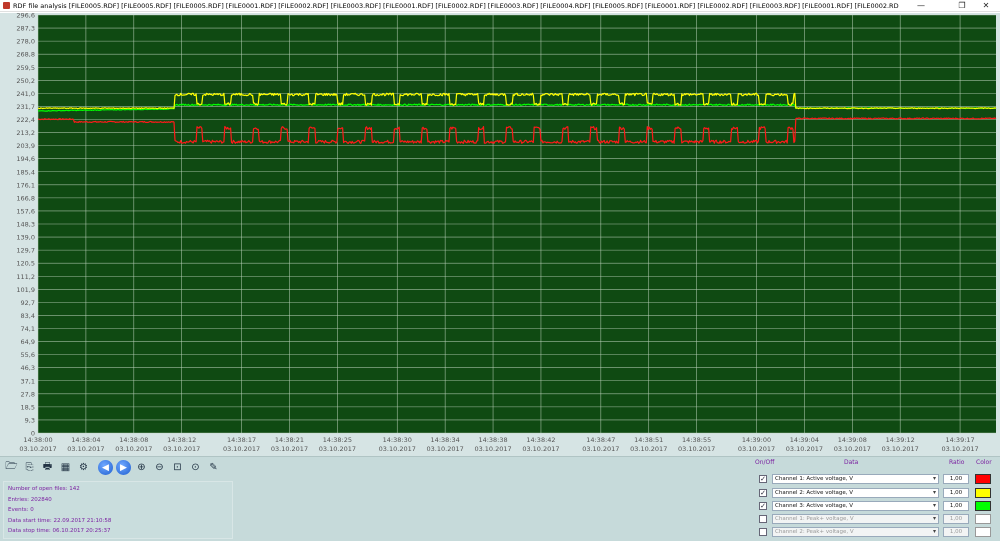  What do you see at coordinates (28, 368) in the screenshot?
I see `y-tick-label: 46,3` at bounding box center [28, 368].